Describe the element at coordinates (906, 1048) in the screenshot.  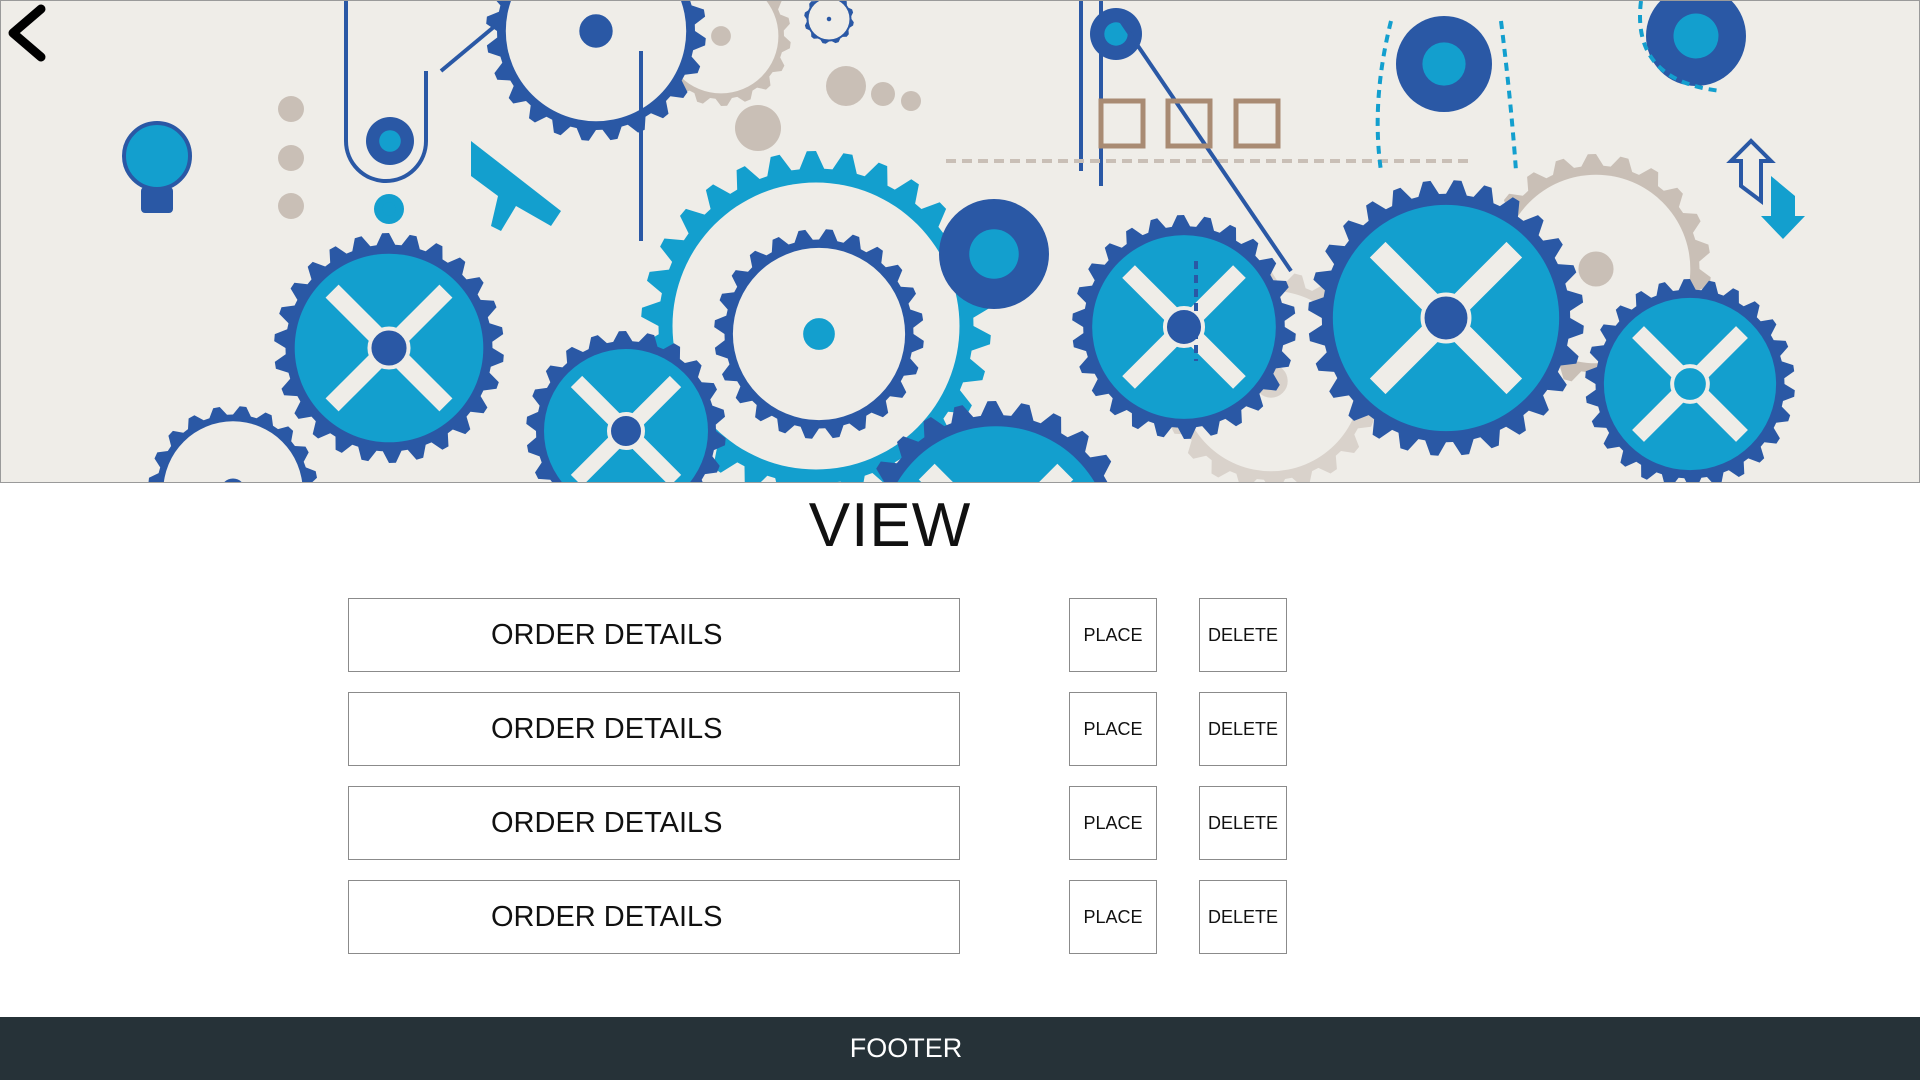
I see `footer-label: FOOTER` at that location.